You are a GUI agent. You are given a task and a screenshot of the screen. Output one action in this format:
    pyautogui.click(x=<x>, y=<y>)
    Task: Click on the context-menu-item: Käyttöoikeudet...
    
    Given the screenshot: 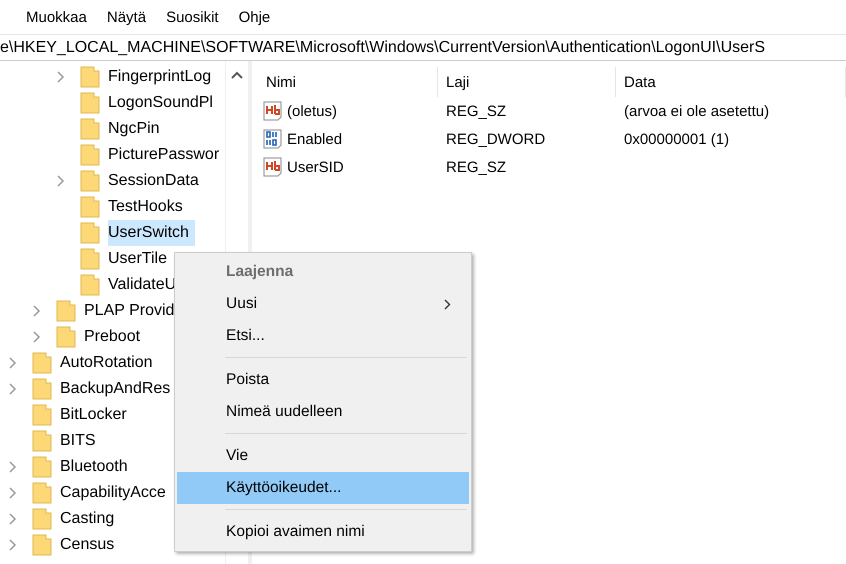 What is the action you would take?
    pyautogui.click(x=323, y=488)
    